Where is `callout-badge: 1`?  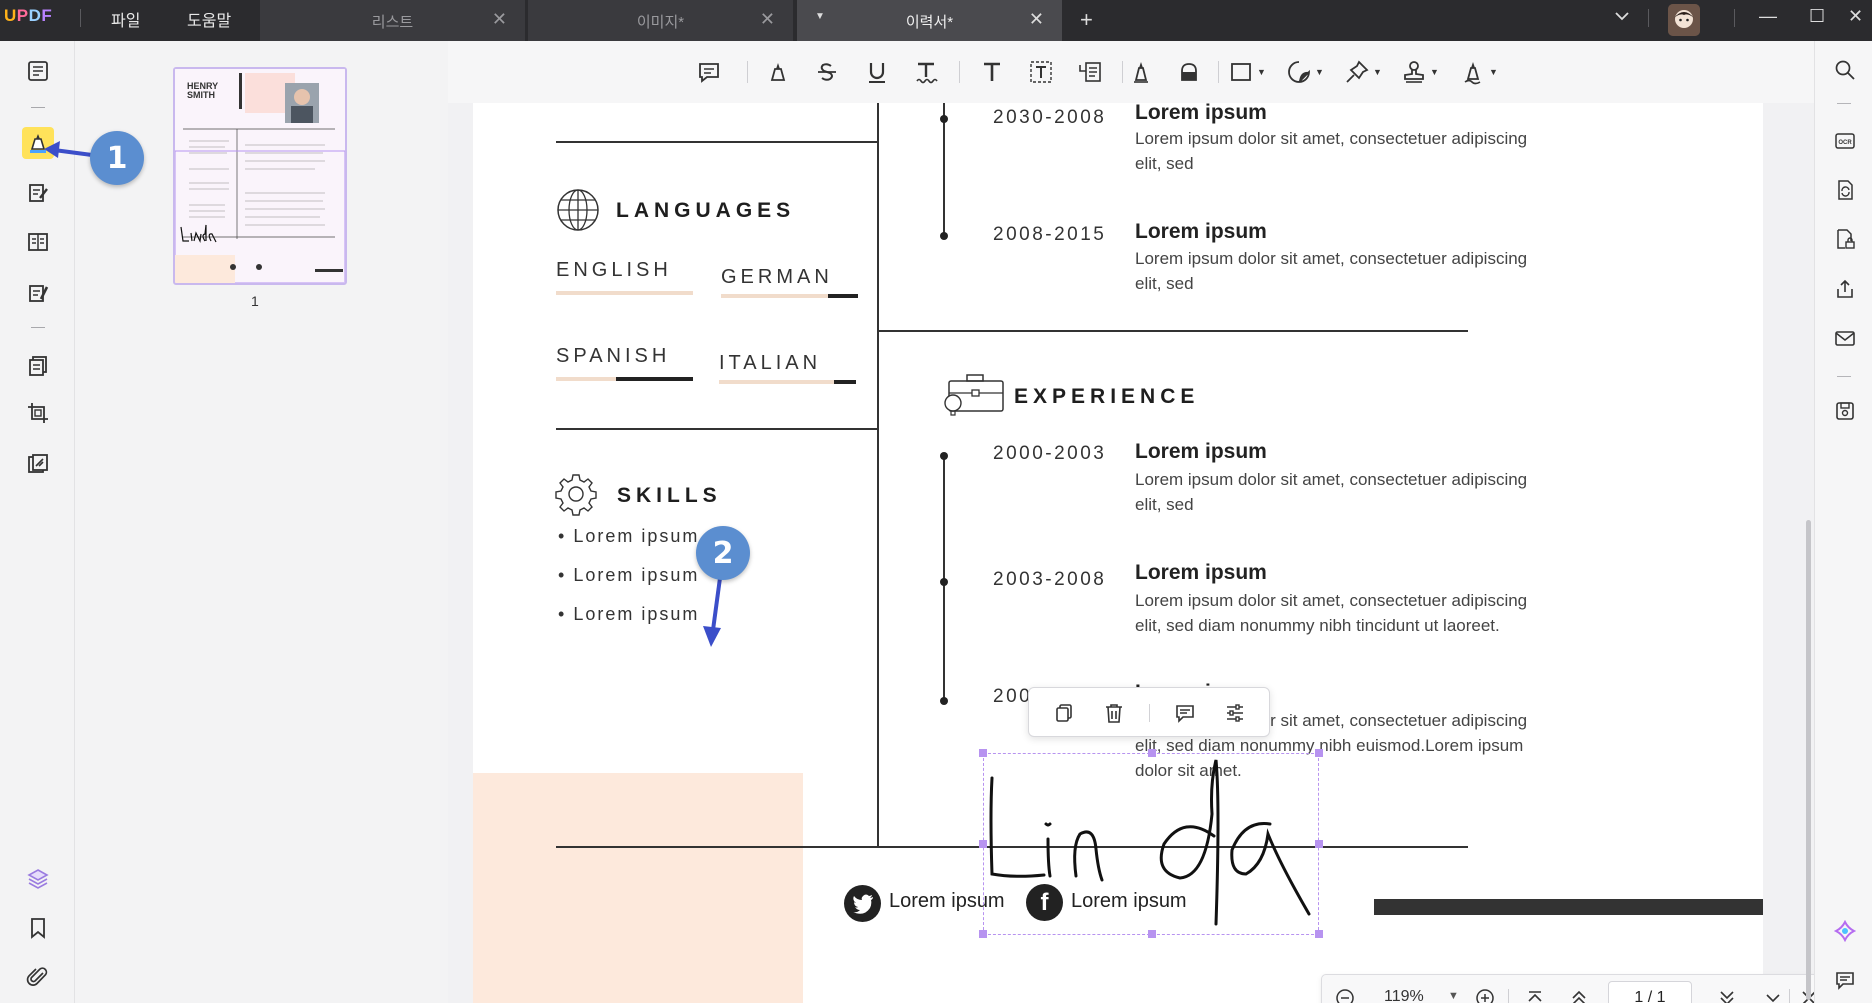
callout-badge: 1 is located at coordinates (117, 158).